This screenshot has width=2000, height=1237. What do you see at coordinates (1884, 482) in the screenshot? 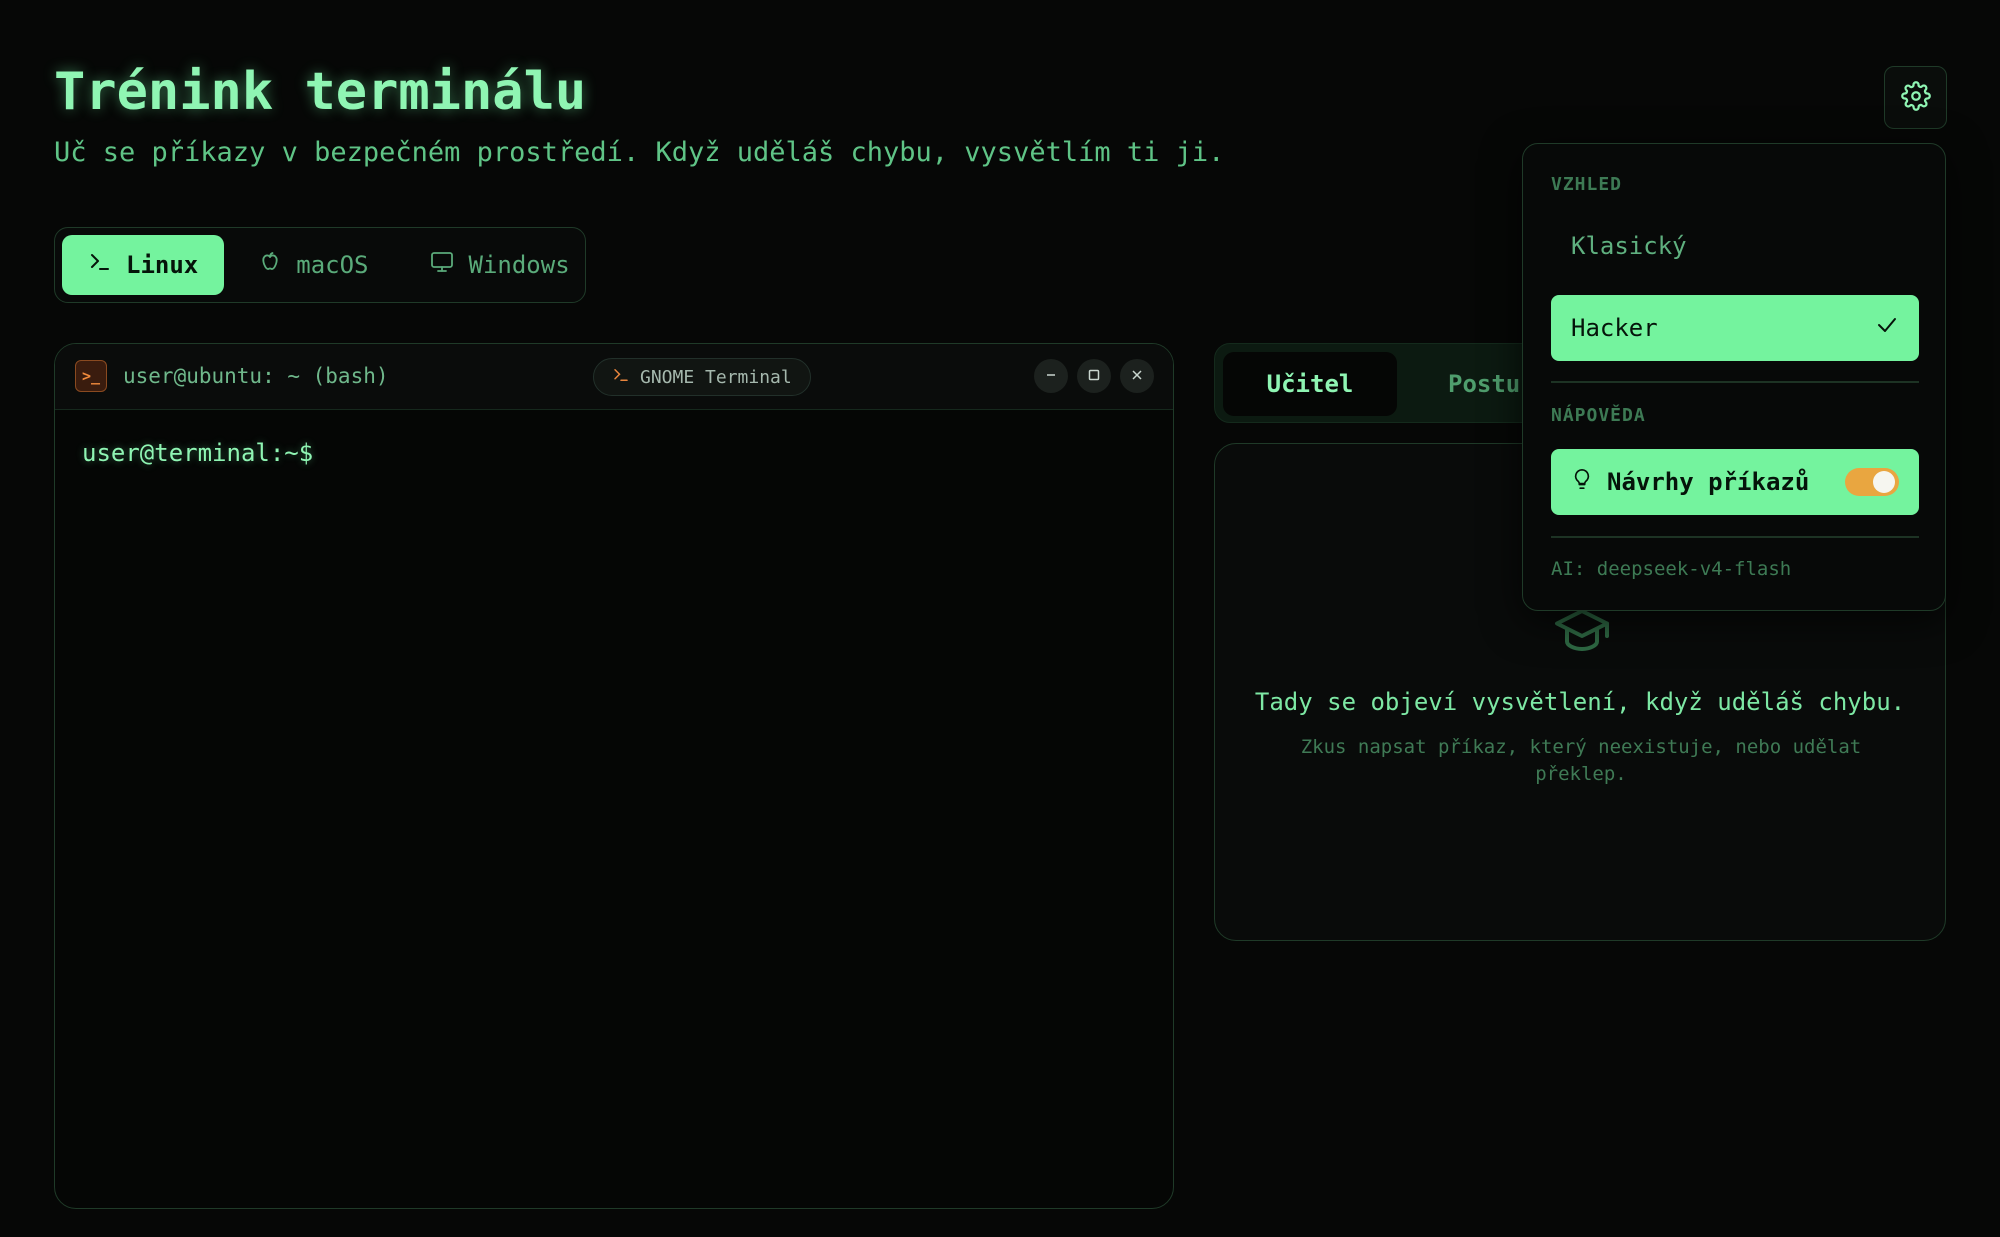
I see `toggle-knob` at bounding box center [1884, 482].